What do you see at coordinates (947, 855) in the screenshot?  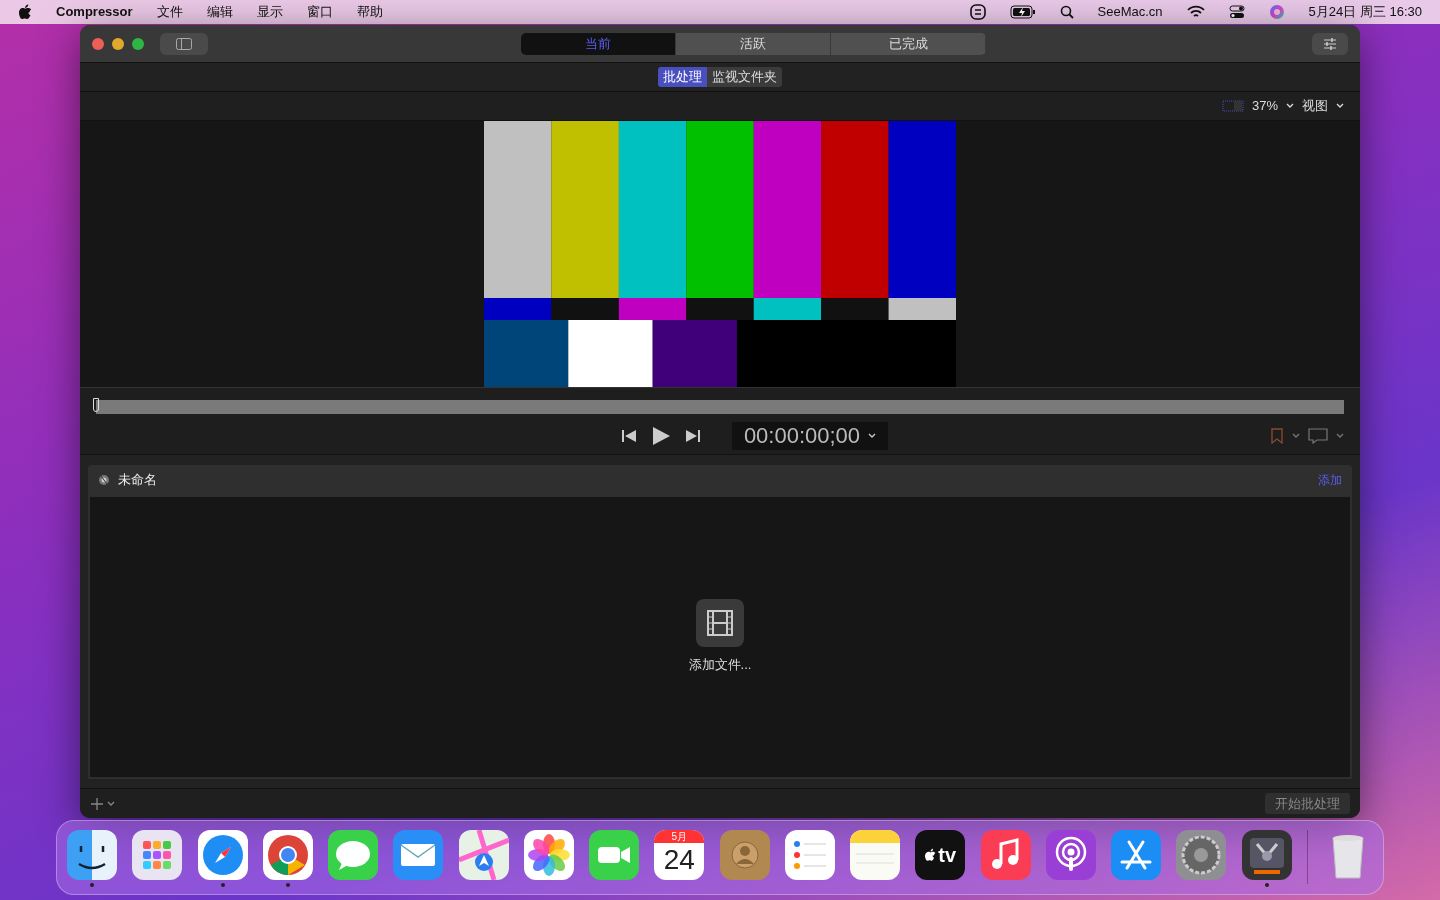 I see `tv-label: tv` at bounding box center [947, 855].